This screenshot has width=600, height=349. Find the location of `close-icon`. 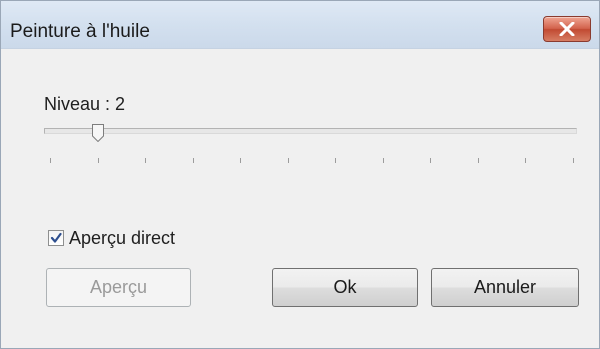

close-icon is located at coordinates (567, 29).